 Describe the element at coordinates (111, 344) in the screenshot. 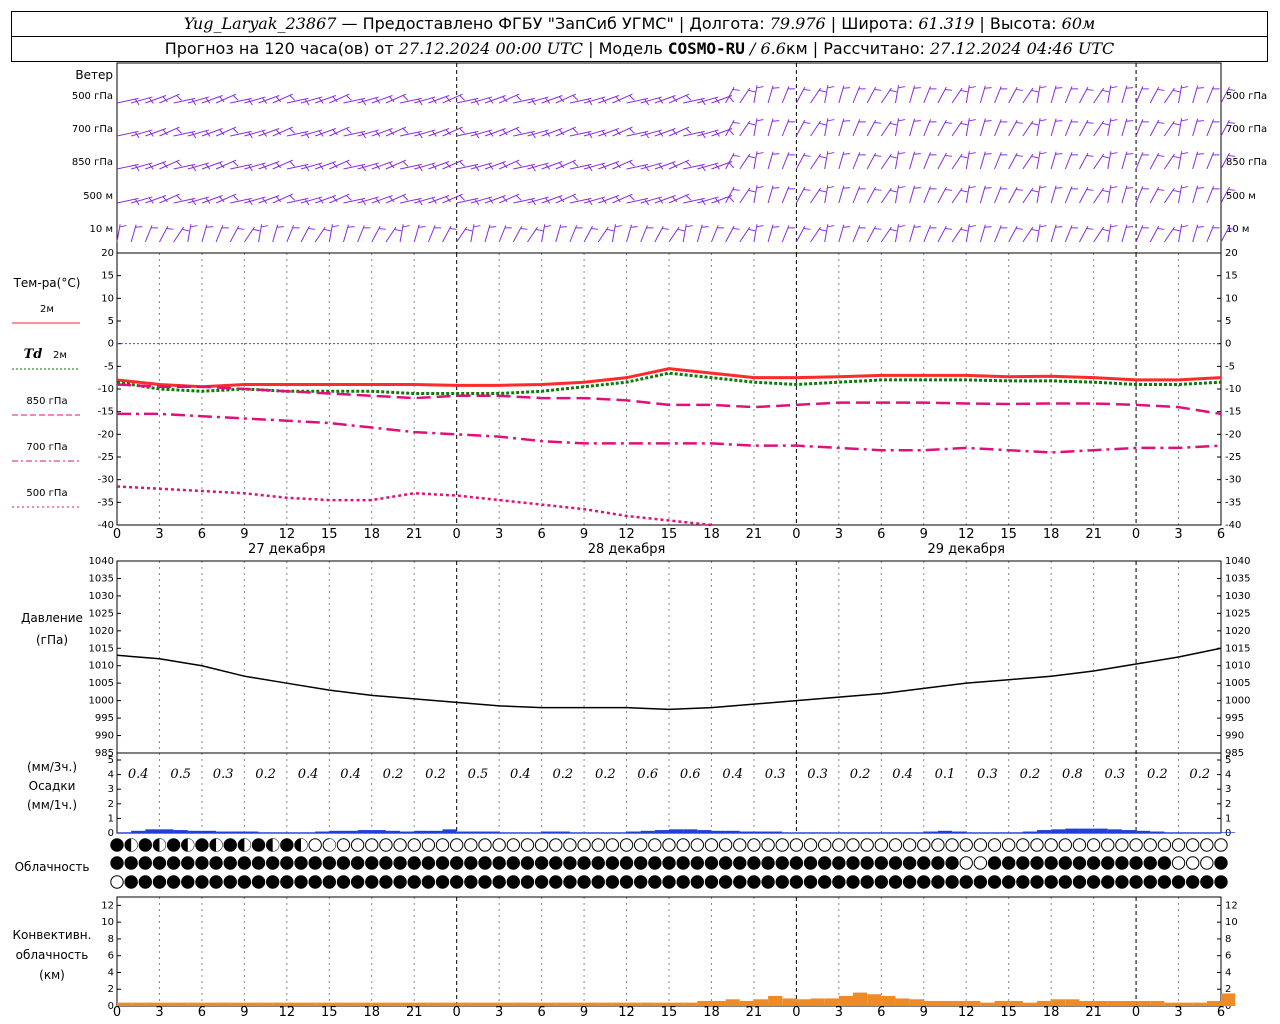

I see `ytick-label-left: 0` at that location.